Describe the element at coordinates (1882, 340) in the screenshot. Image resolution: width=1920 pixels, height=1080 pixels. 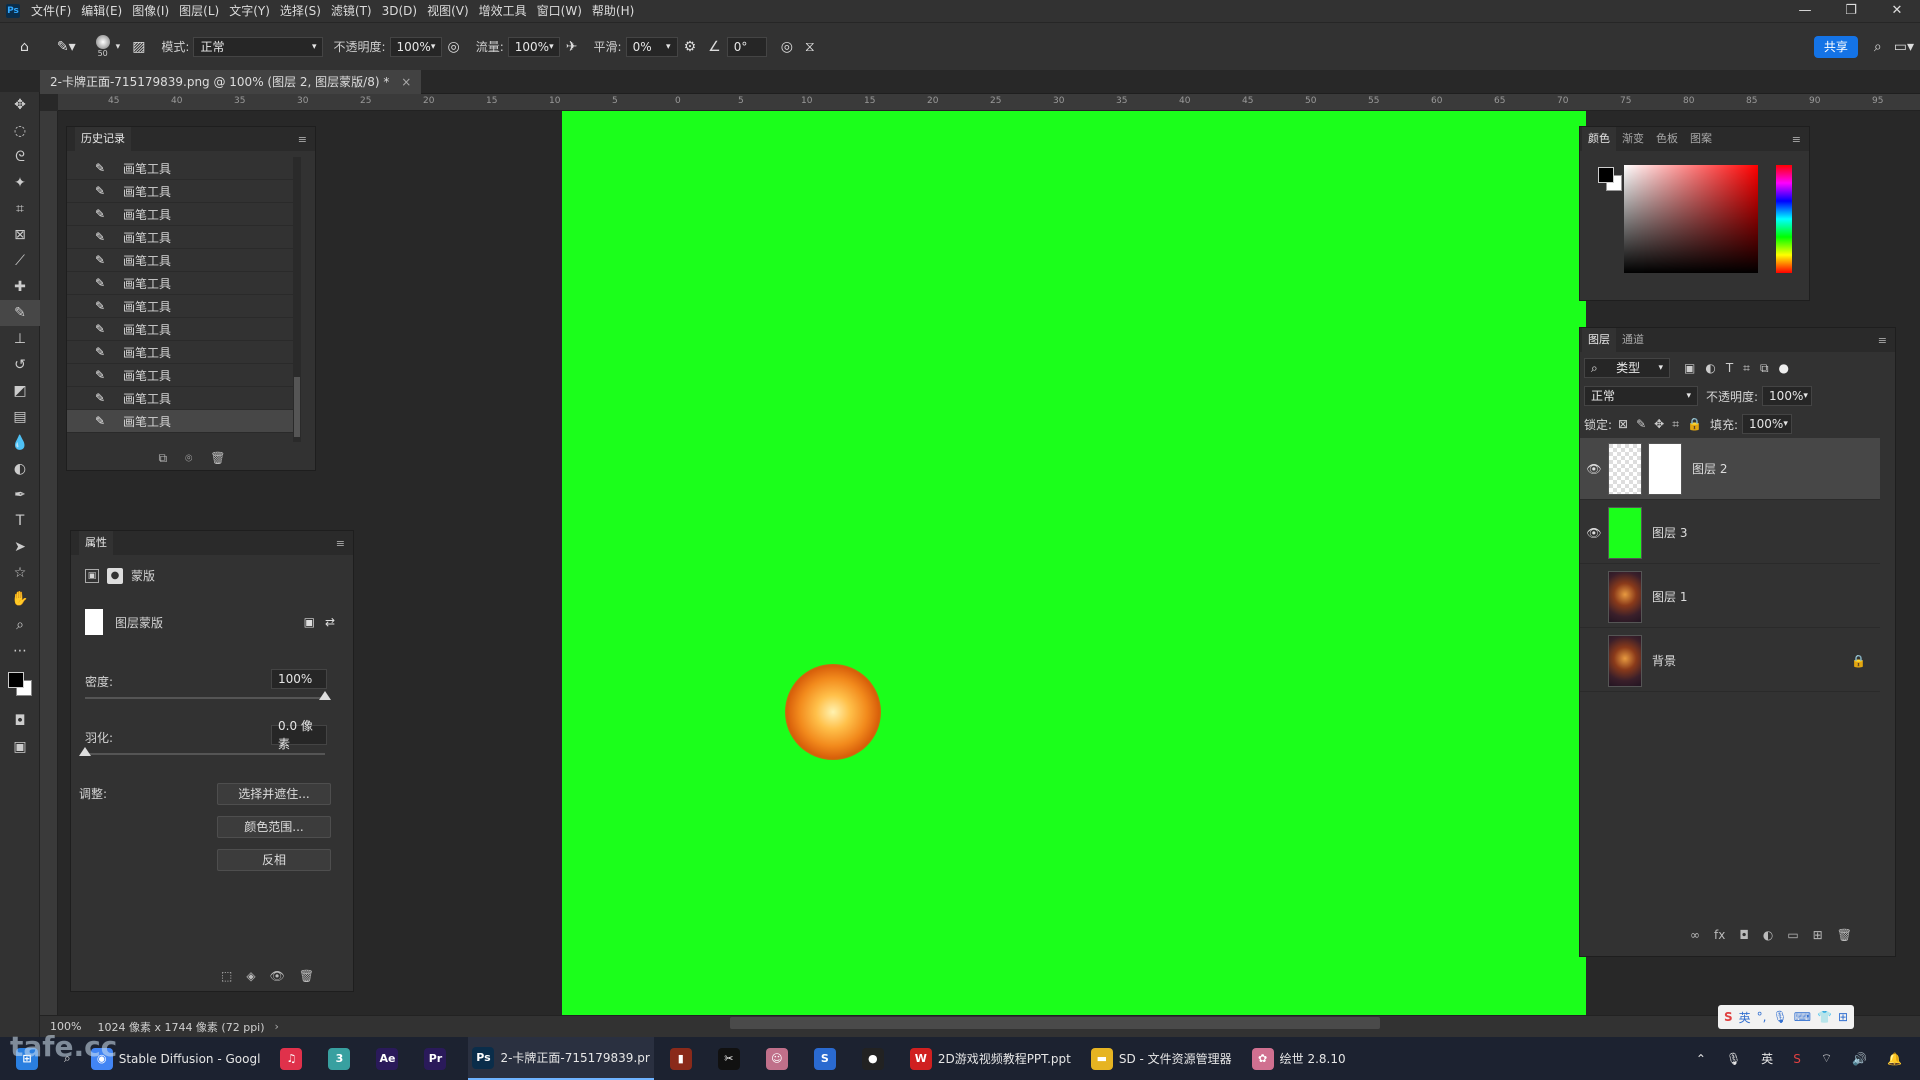
I see `panel-menu-icon: ≡` at that location.